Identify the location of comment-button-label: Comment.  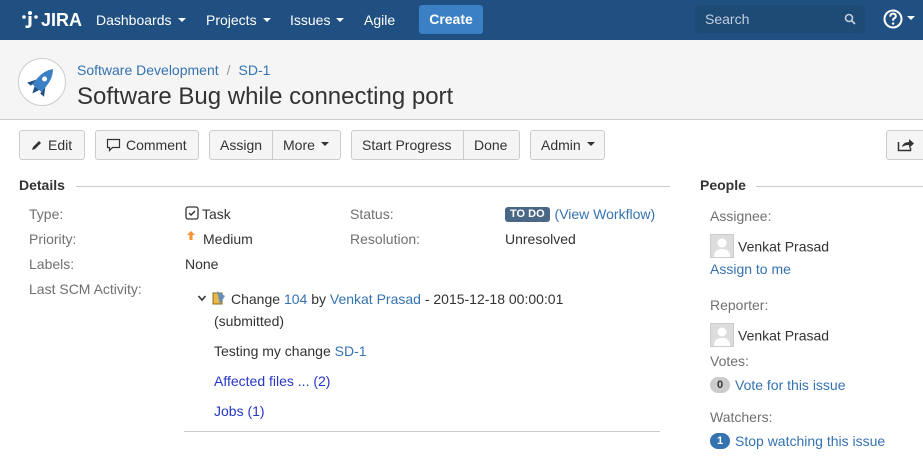
(156, 145).